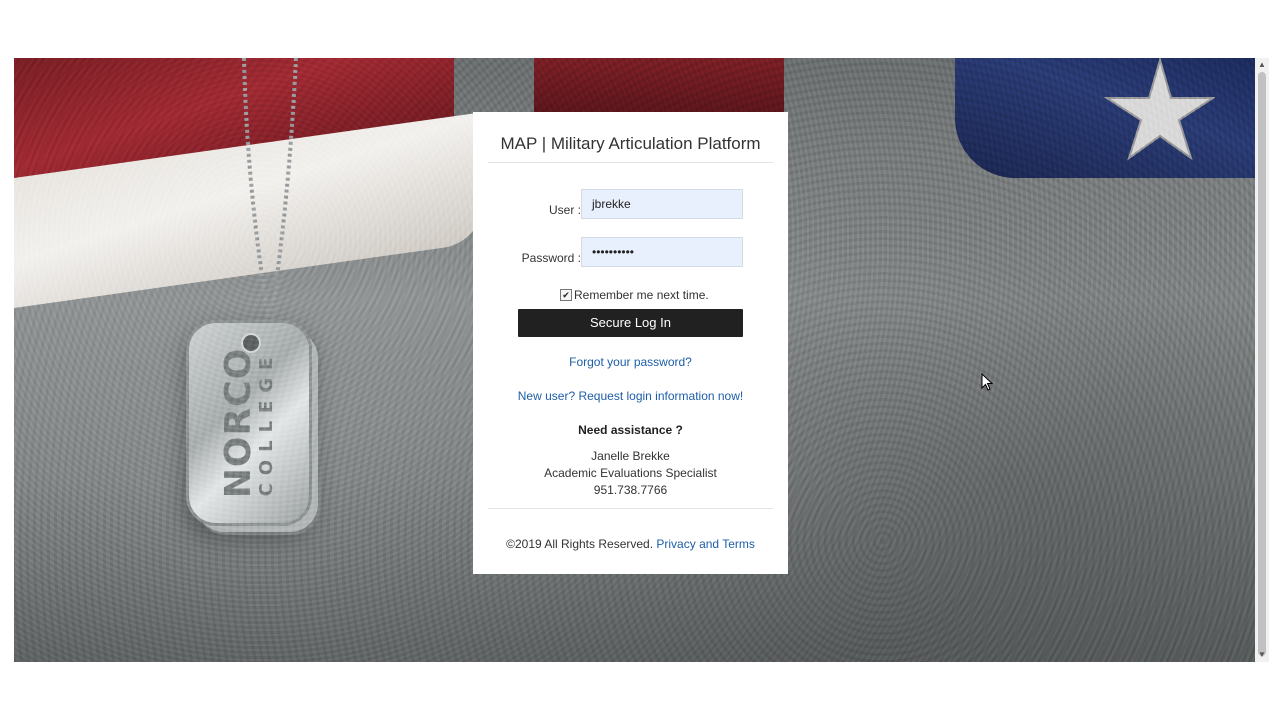 The width and height of the screenshot is (1280, 720). What do you see at coordinates (564, 210) in the screenshot?
I see `user-label: User :` at bounding box center [564, 210].